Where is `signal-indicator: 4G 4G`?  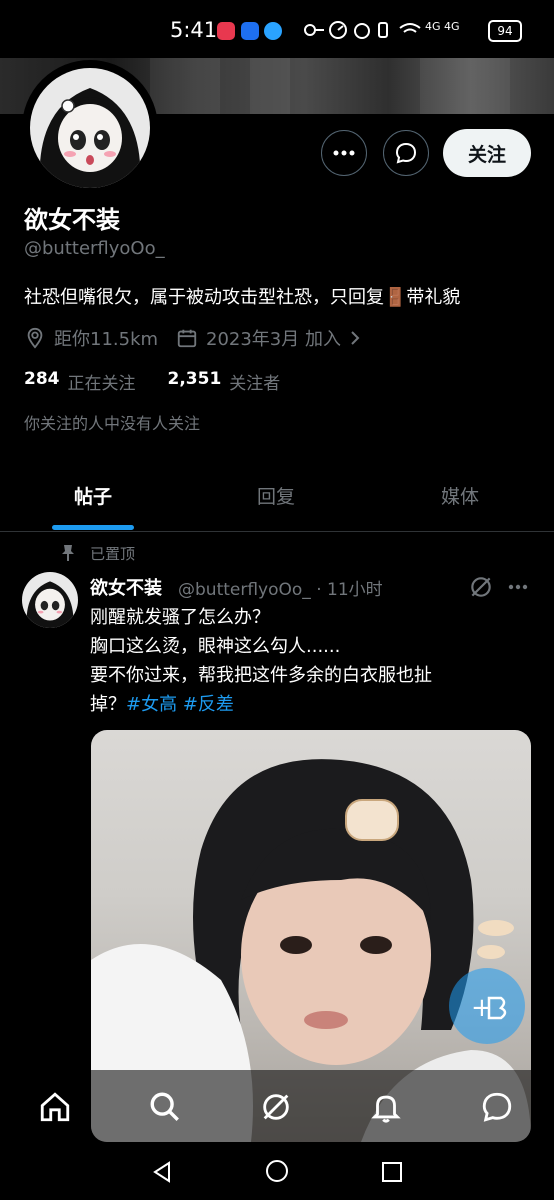 signal-indicator: 4G 4G is located at coordinates (442, 26).